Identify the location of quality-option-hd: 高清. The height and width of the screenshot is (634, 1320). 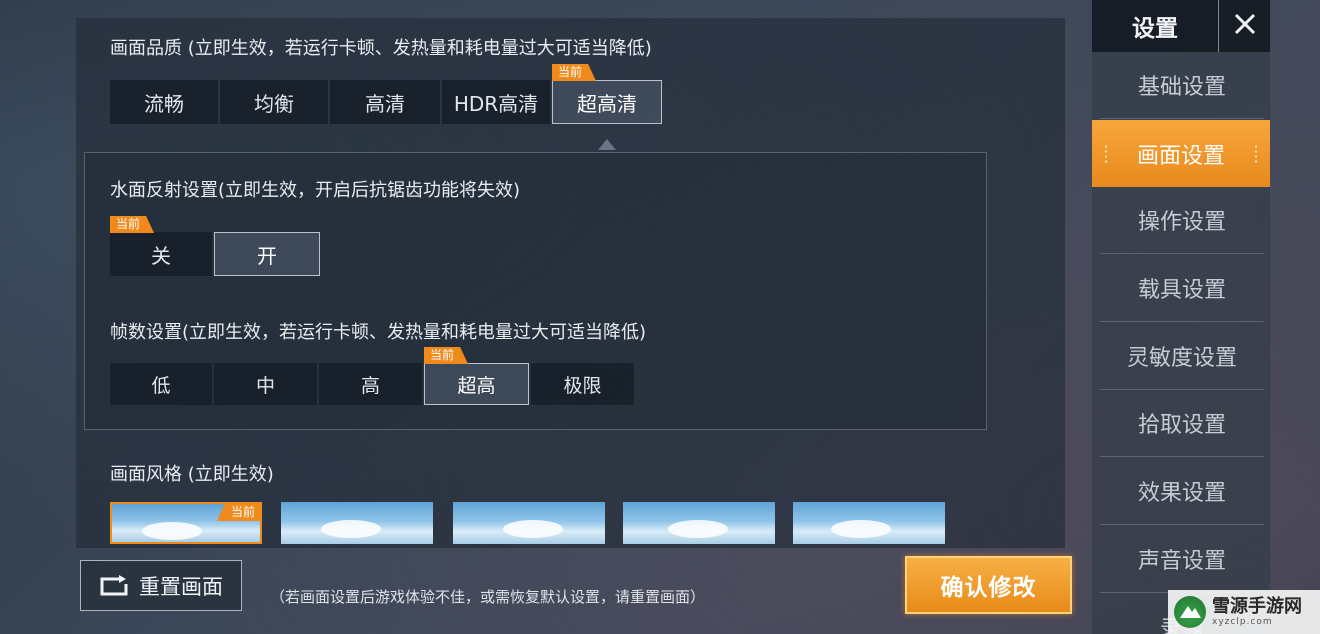
(385, 102).